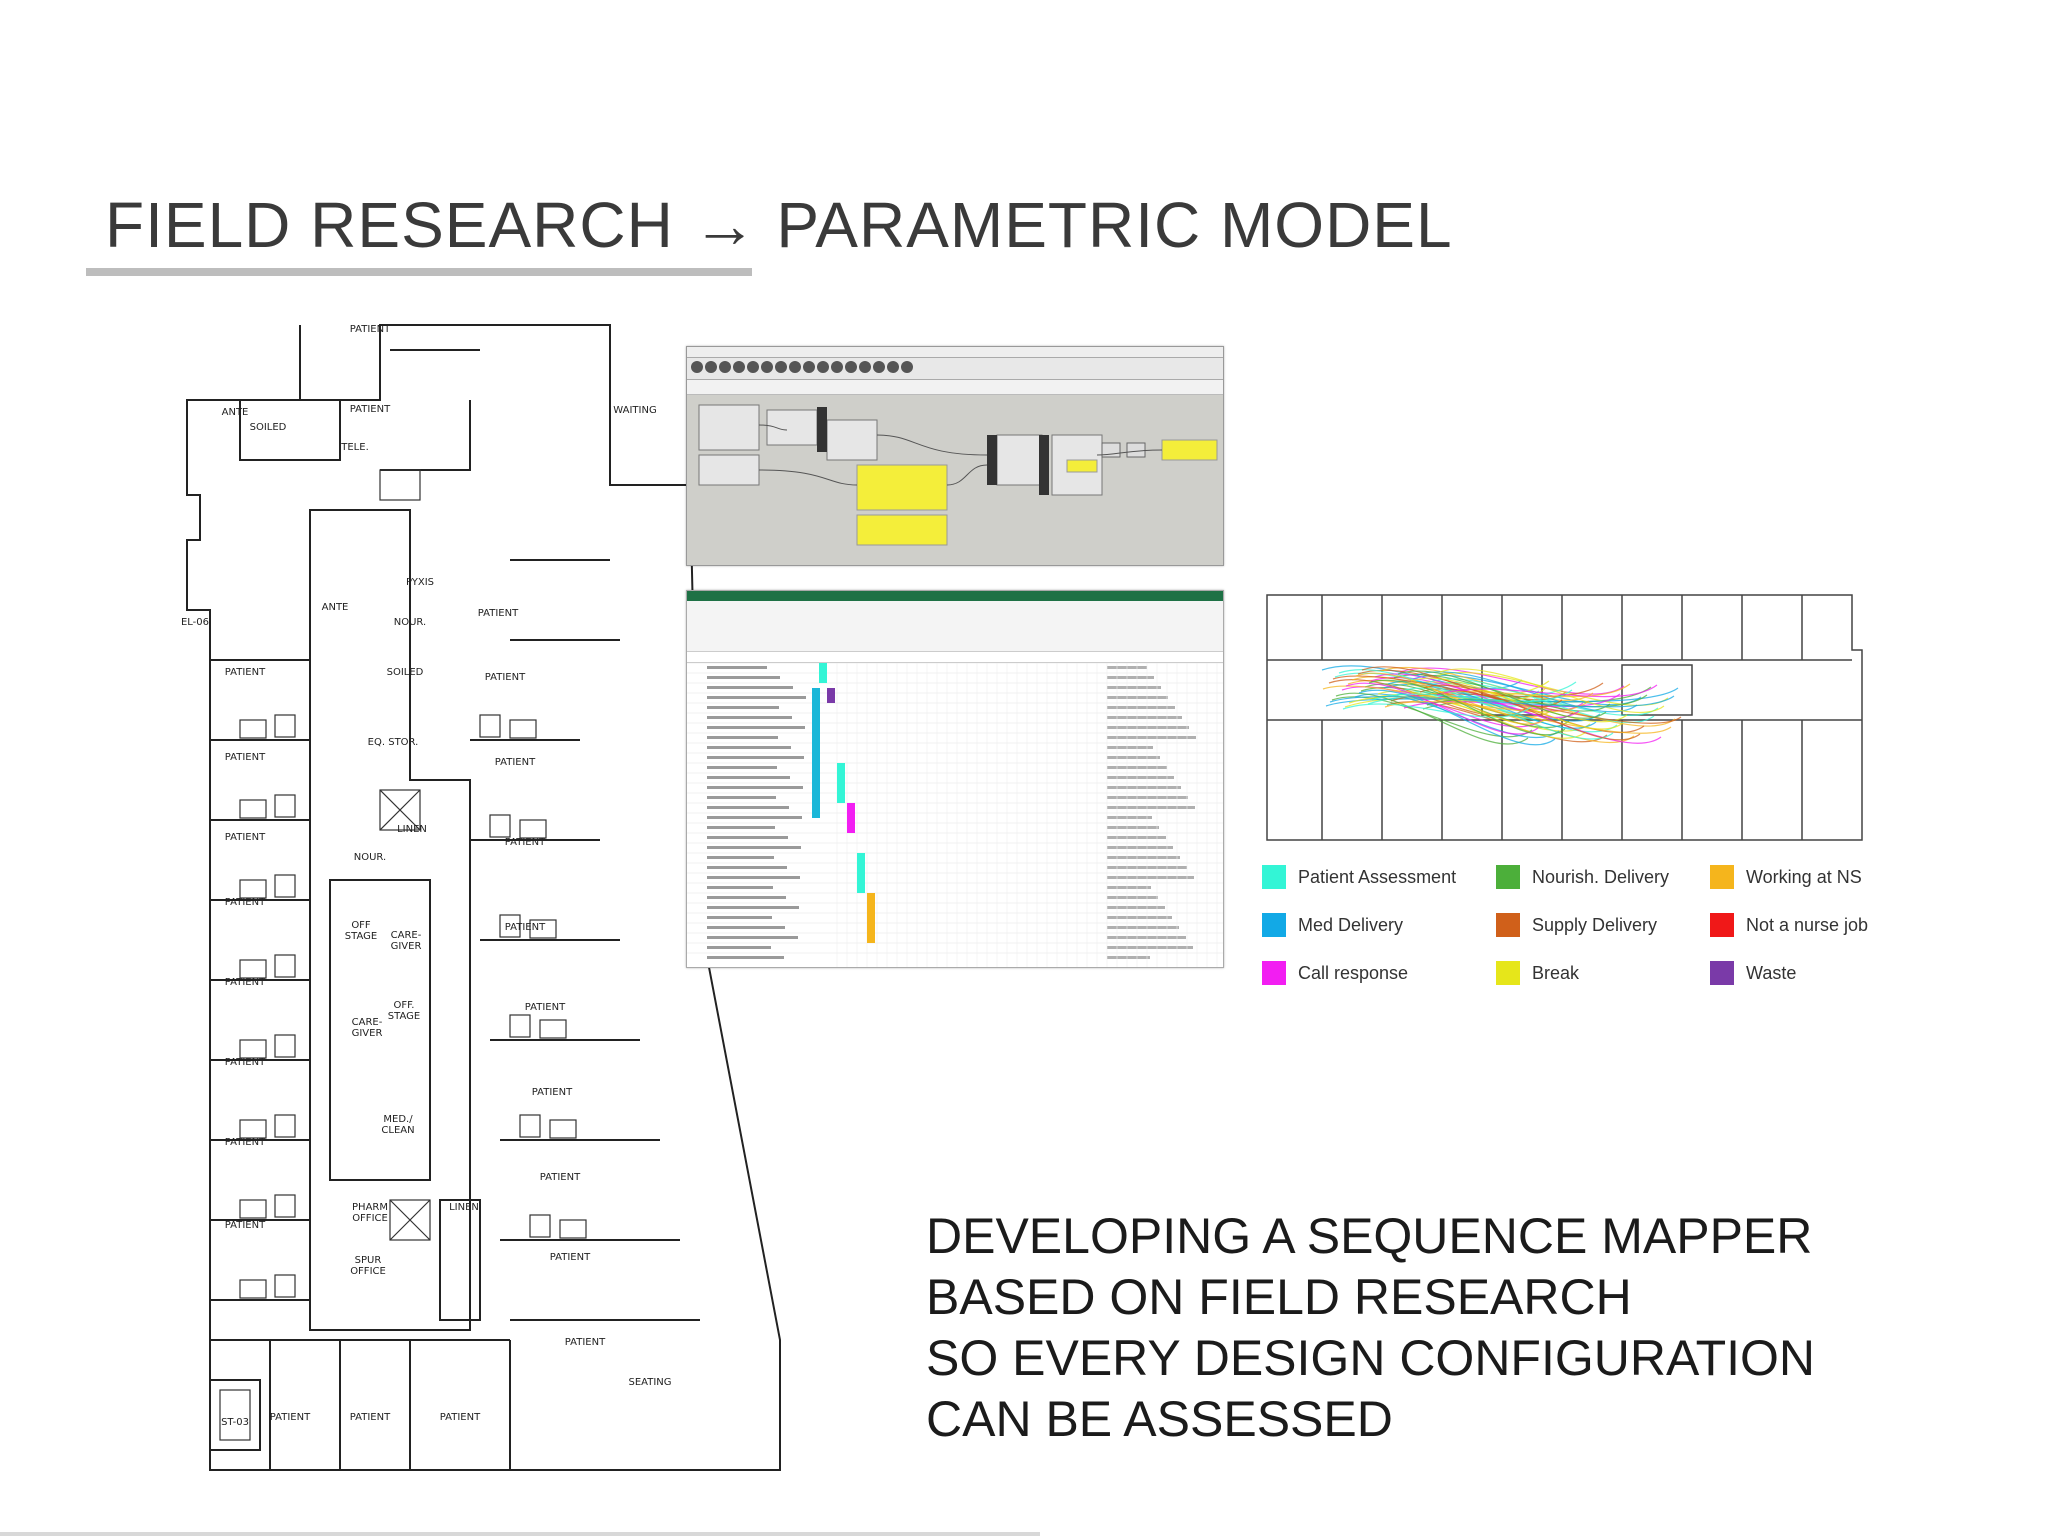 The image size is (2048, 1536). What do you see at coordinates (235, 1422) in the screenshot?
I see `svg-text: ST-03` at bounding box center [235, 1422].